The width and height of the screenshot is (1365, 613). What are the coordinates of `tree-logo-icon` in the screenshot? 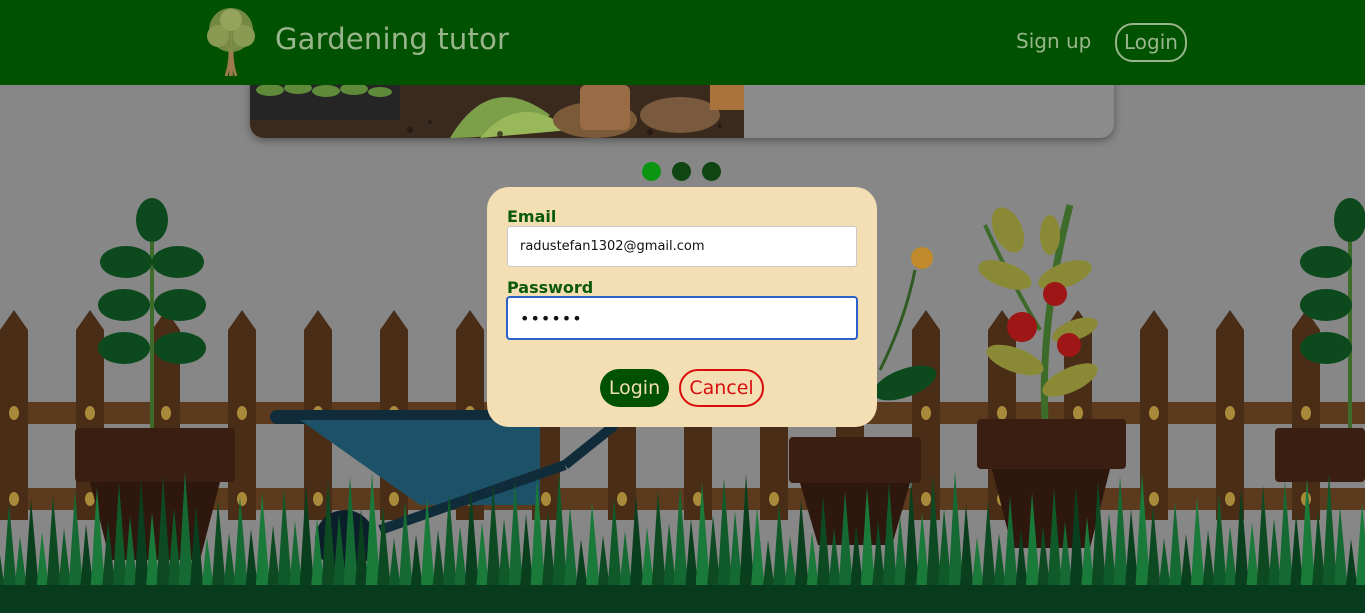 It's located at (231, 42).